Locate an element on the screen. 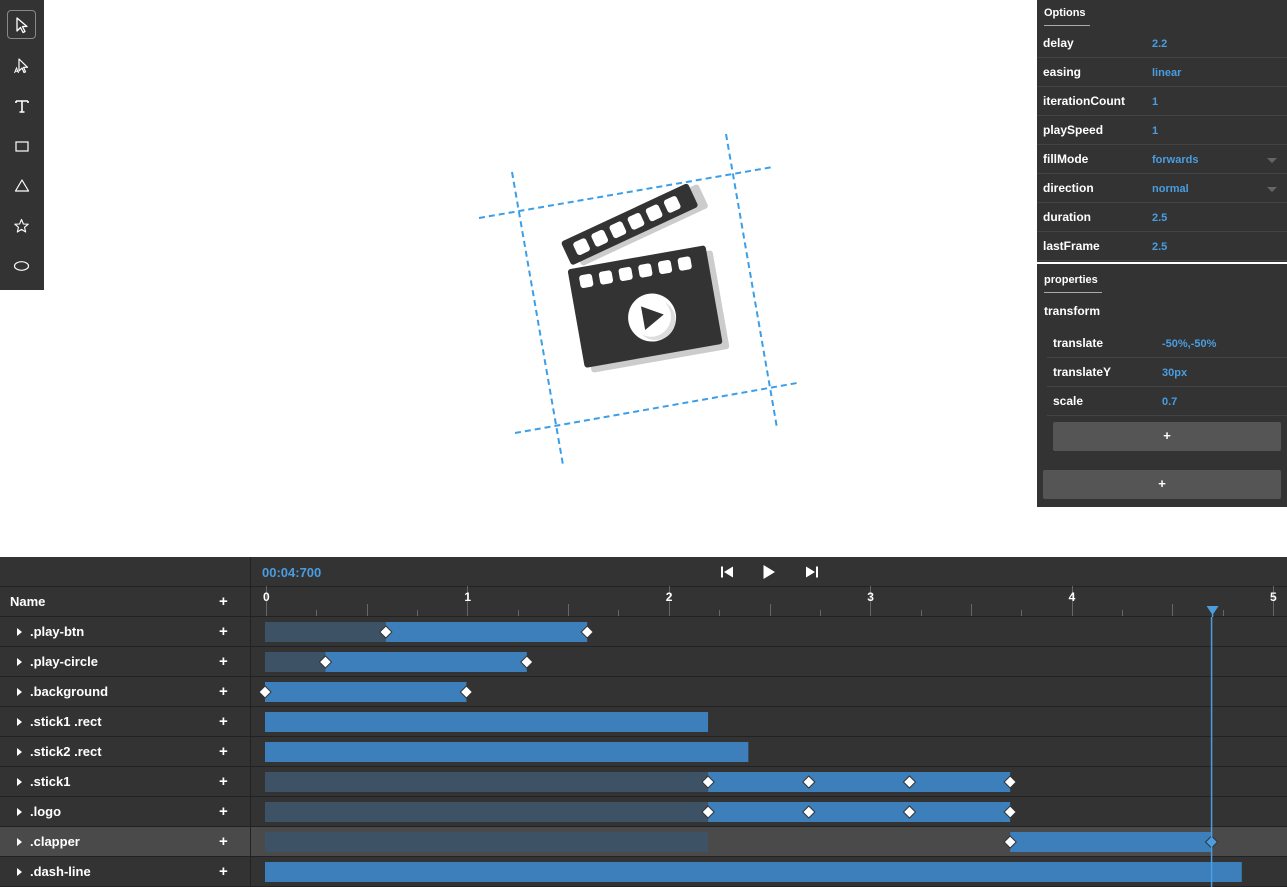 The width and height of the screenshot is (1287, 887). property-label: scale is located at coordinates (1068, 401).